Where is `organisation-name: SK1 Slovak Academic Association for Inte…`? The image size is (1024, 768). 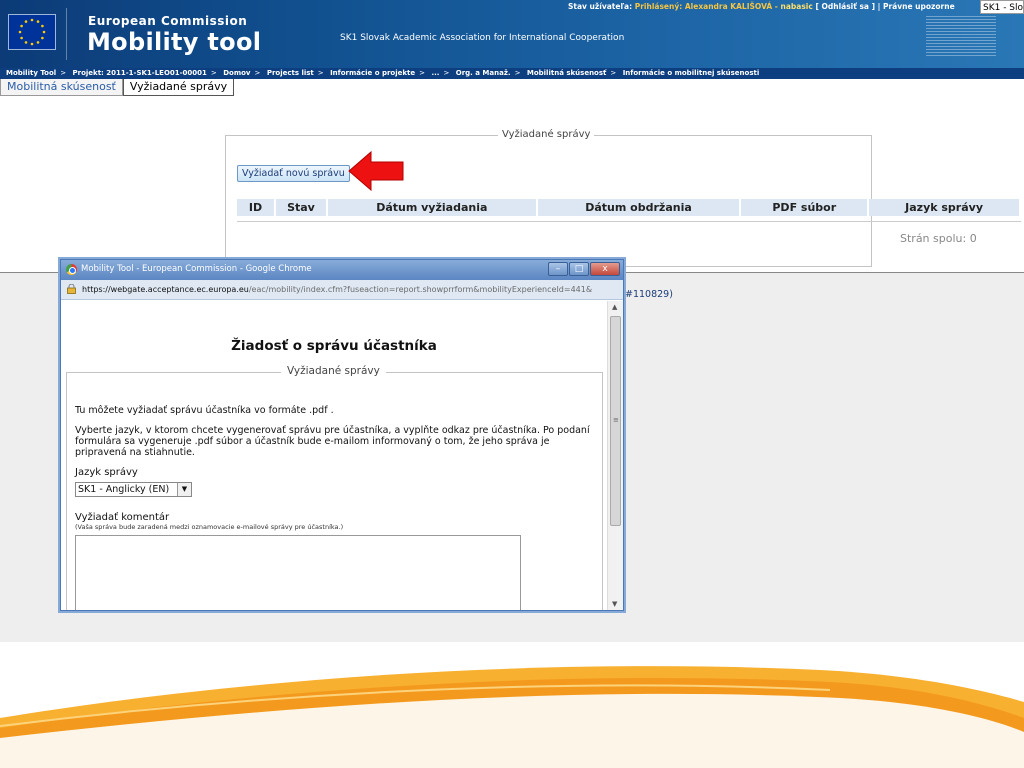
organisation-name: SK1 Slovak Academic Association for Inte… is located at coordinates (482, 38).